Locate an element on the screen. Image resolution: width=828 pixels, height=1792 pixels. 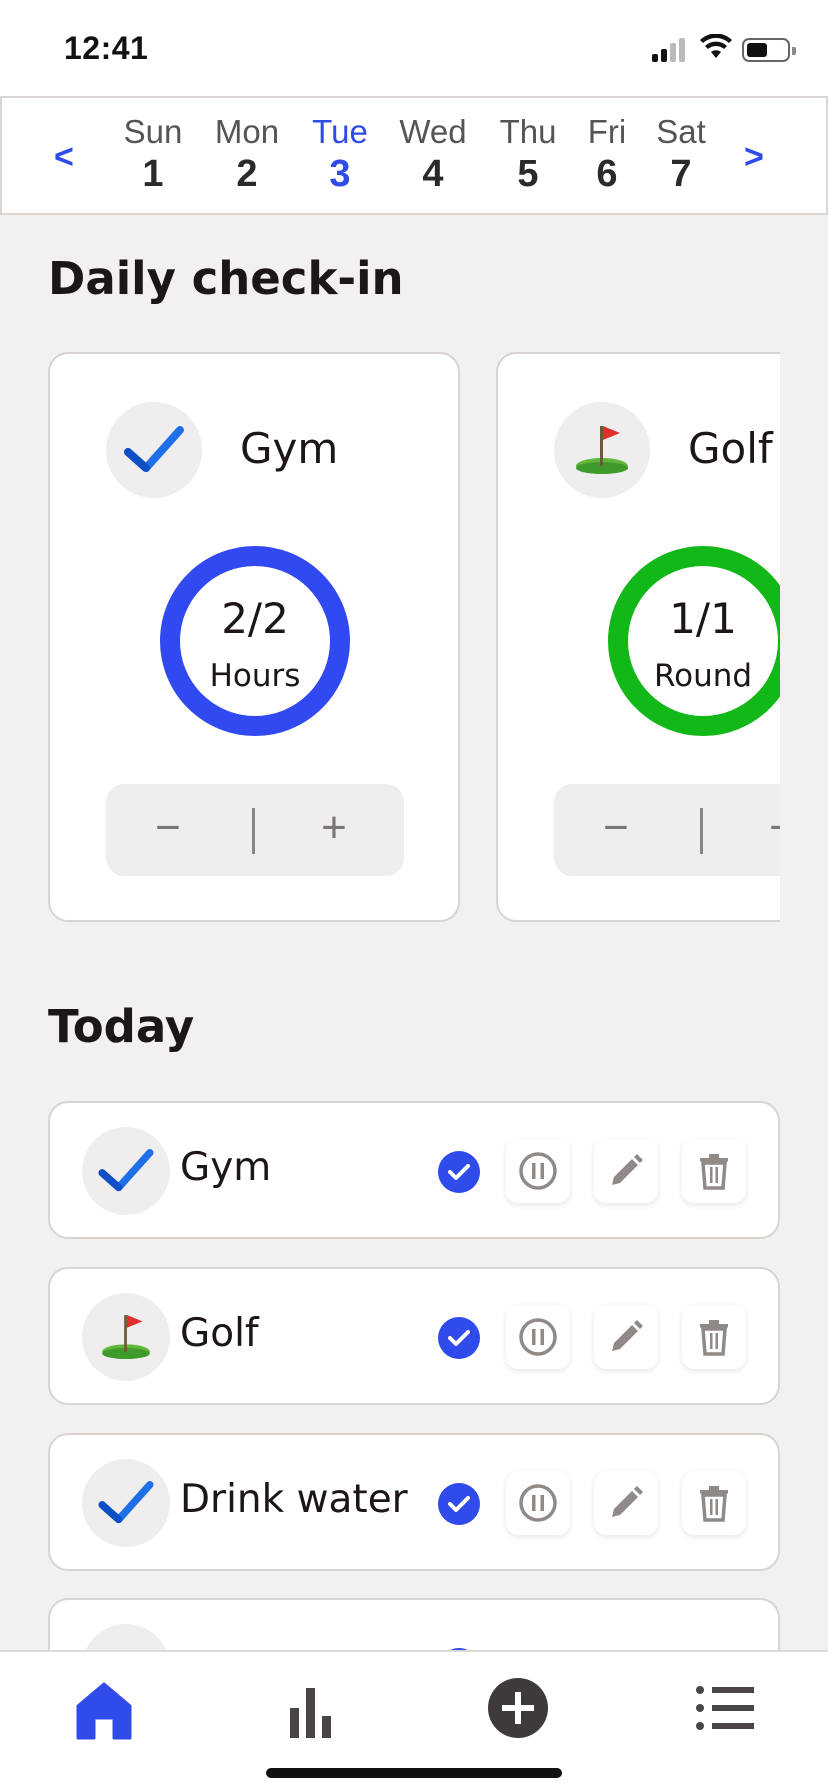
nav-home is located at coordinates (104, 1710).